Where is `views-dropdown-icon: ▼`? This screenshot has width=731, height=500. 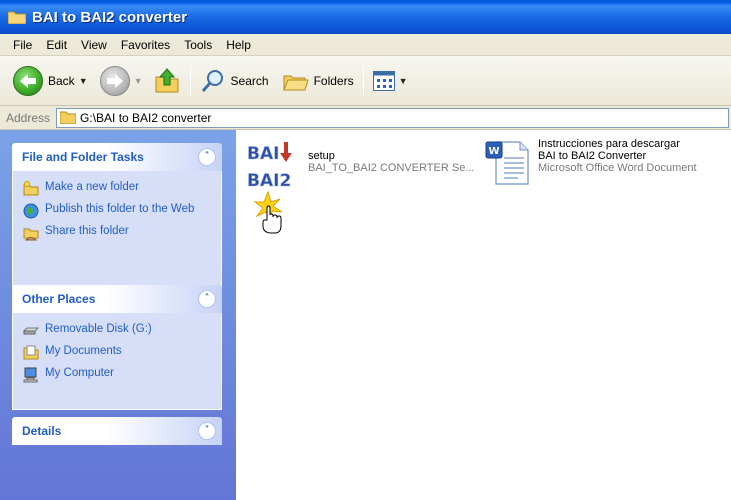
views-dropdown-icon: ▼ is located at coordinates (403, 81).